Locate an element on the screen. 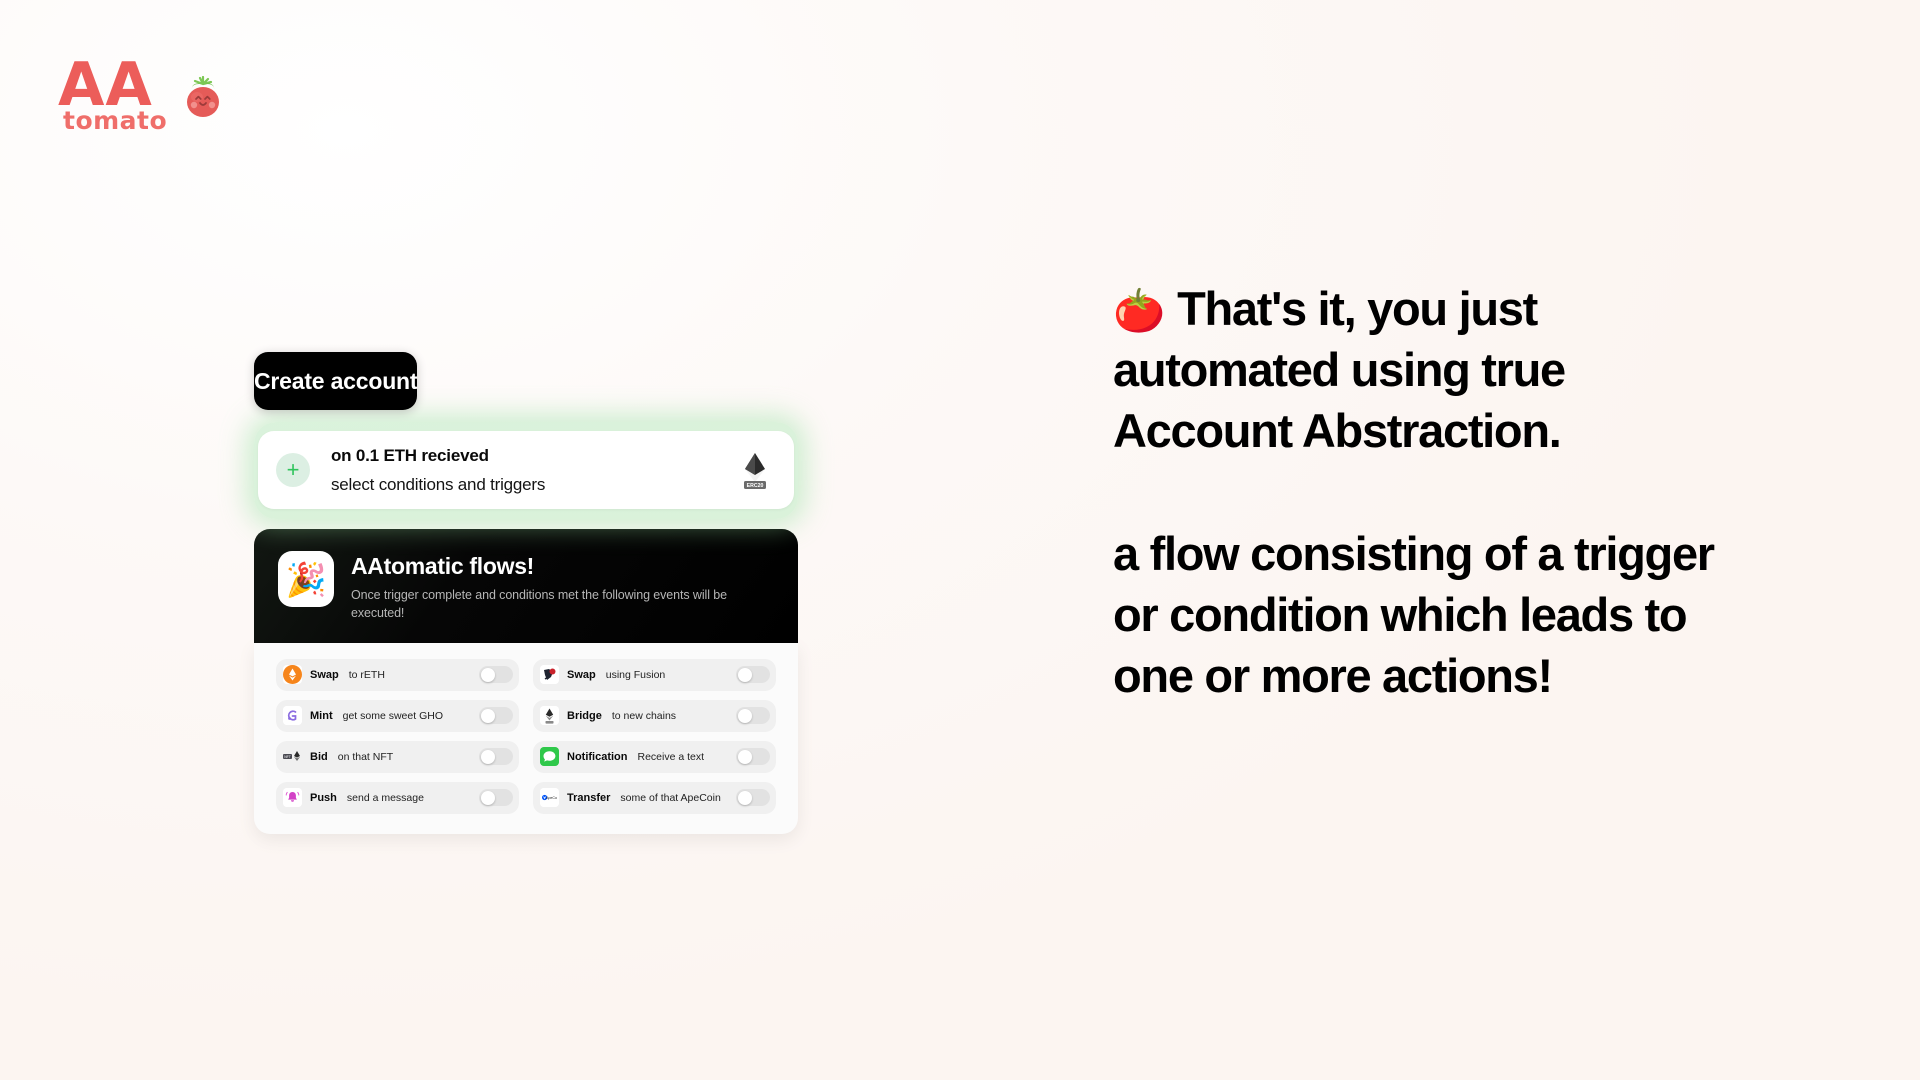 The height and width of the screenshot is (1080, 1920). action-row: Notification Receive a text is located at coordinates (654, 756).